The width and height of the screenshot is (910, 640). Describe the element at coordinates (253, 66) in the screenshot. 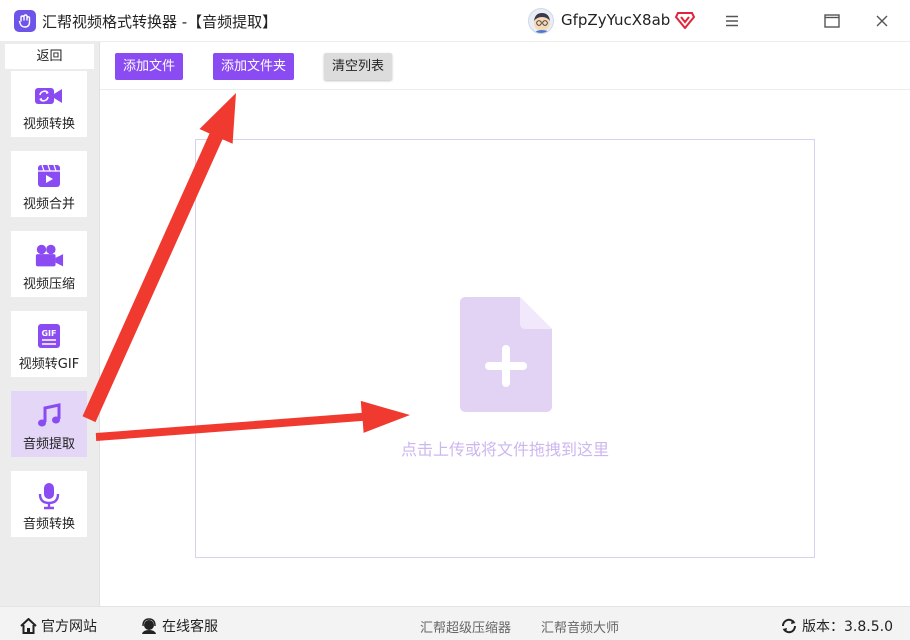

I see `add-folder-button: 添加文件夹` at that location.